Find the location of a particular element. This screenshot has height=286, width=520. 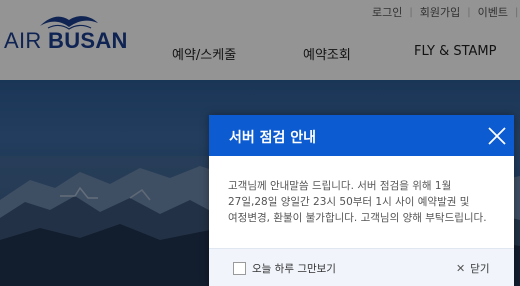

checkbox-box is located at coordinates (239, 268).